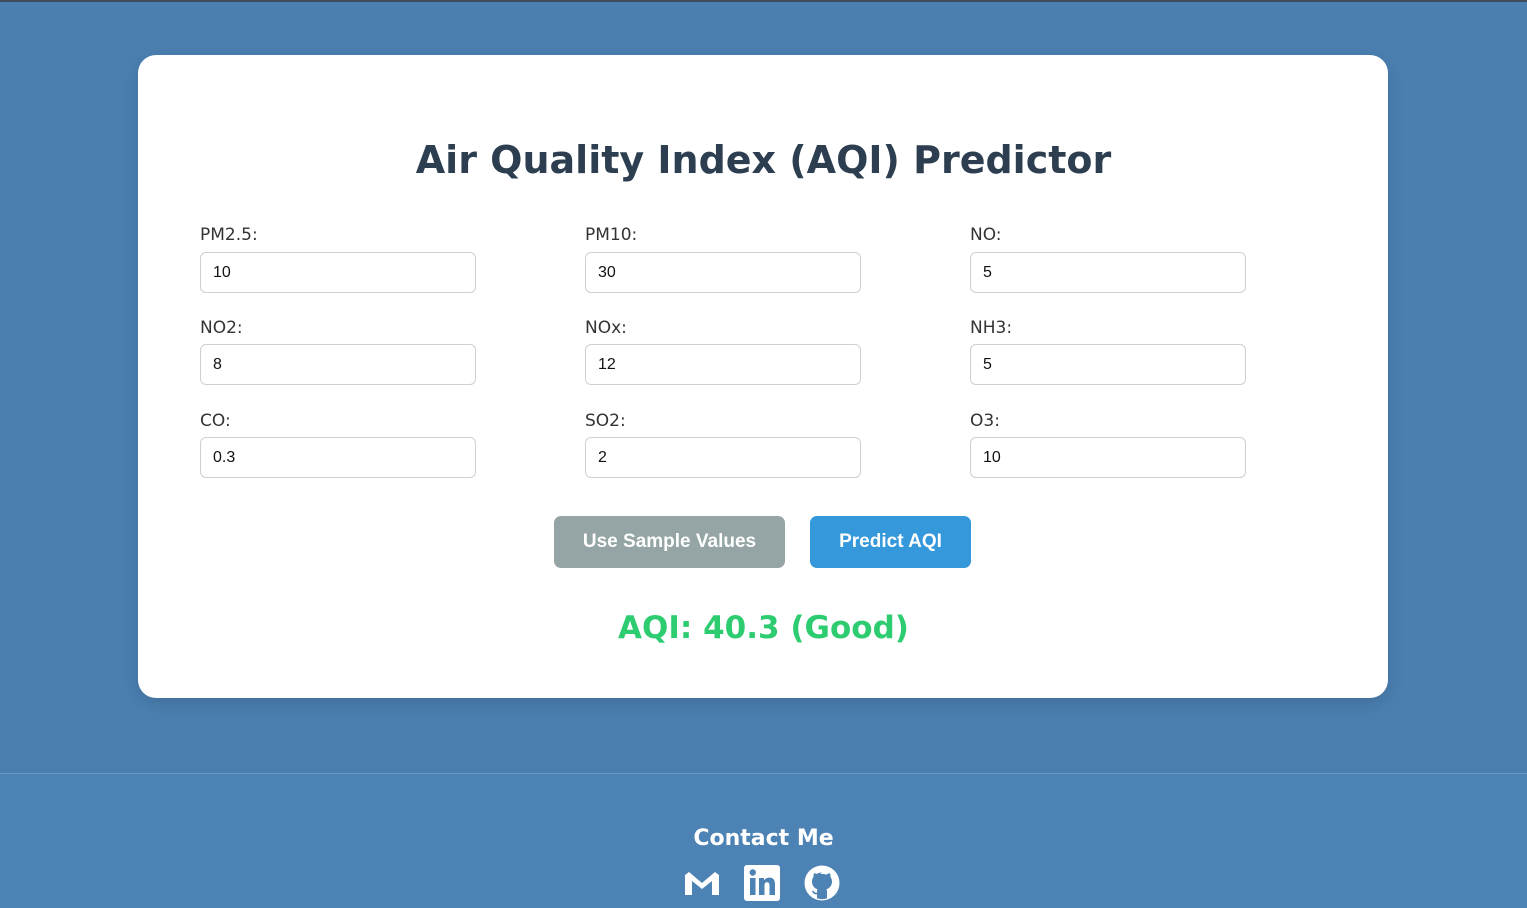 This screenshot has width=1527, height=908. I want to click on so2-input, so click(723, 457).